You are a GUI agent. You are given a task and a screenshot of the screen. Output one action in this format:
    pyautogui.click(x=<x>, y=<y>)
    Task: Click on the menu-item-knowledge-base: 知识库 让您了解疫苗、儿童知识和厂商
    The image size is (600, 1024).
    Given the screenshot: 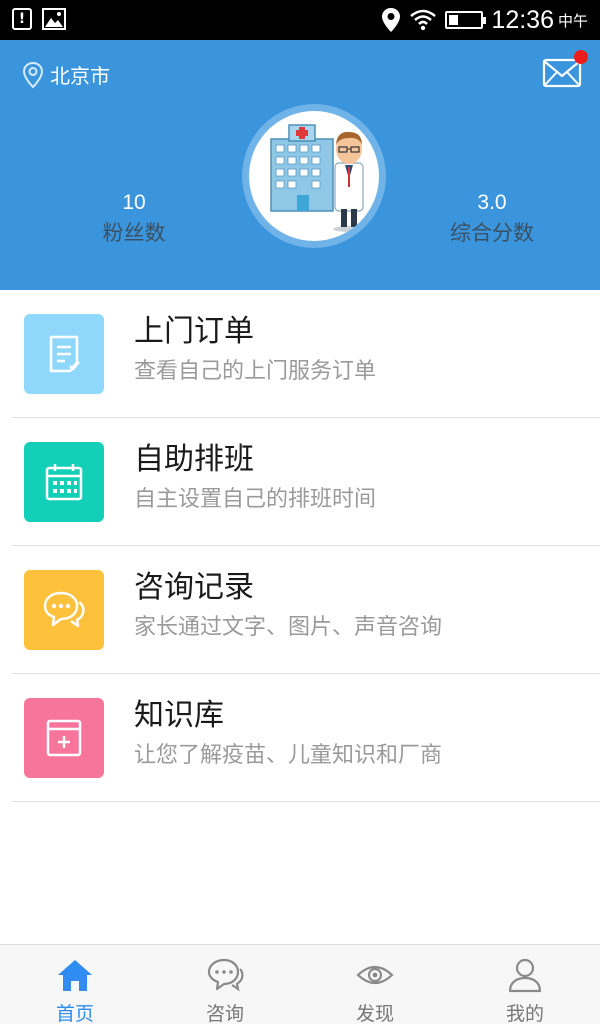 What is the action you would take?
    pyautogui.click(x=300, y=738)
    